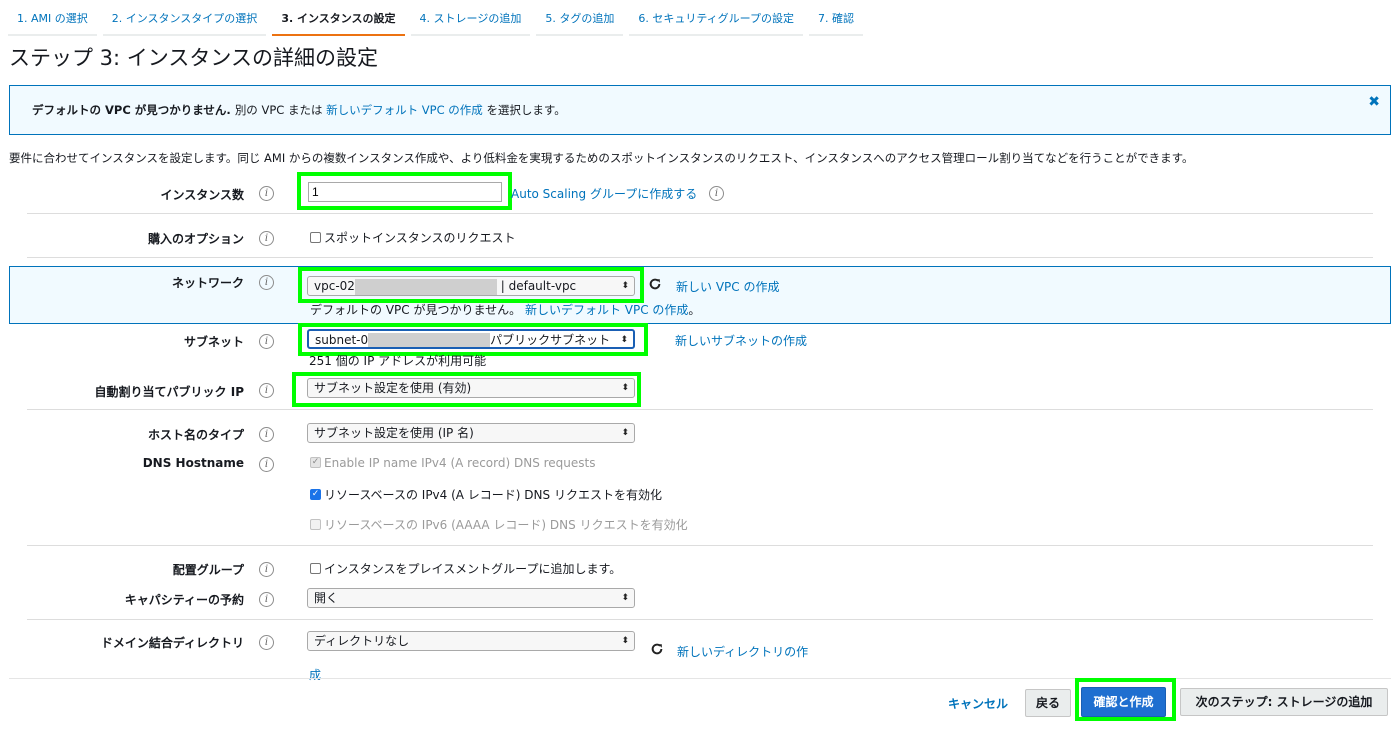  Describe the element at coordinates (978, 703) in the screenshot. I see `cancel-button: キャンセル` at that location.